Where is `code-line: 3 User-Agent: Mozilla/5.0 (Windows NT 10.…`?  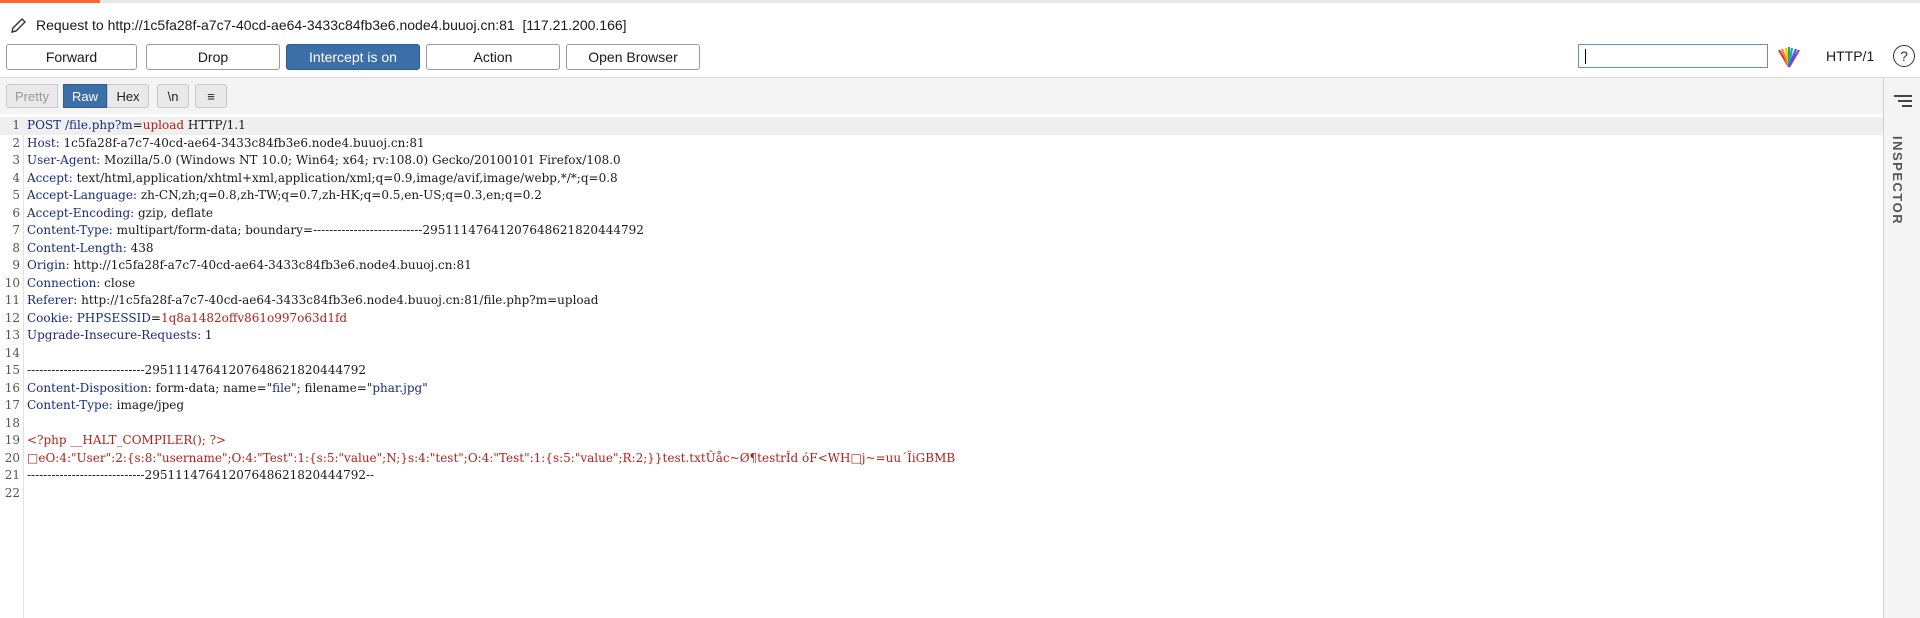
code-line: 3 User-Agent: Mozilla/5.0 (Windows NT 10.… is located at coordinates (941, 161).